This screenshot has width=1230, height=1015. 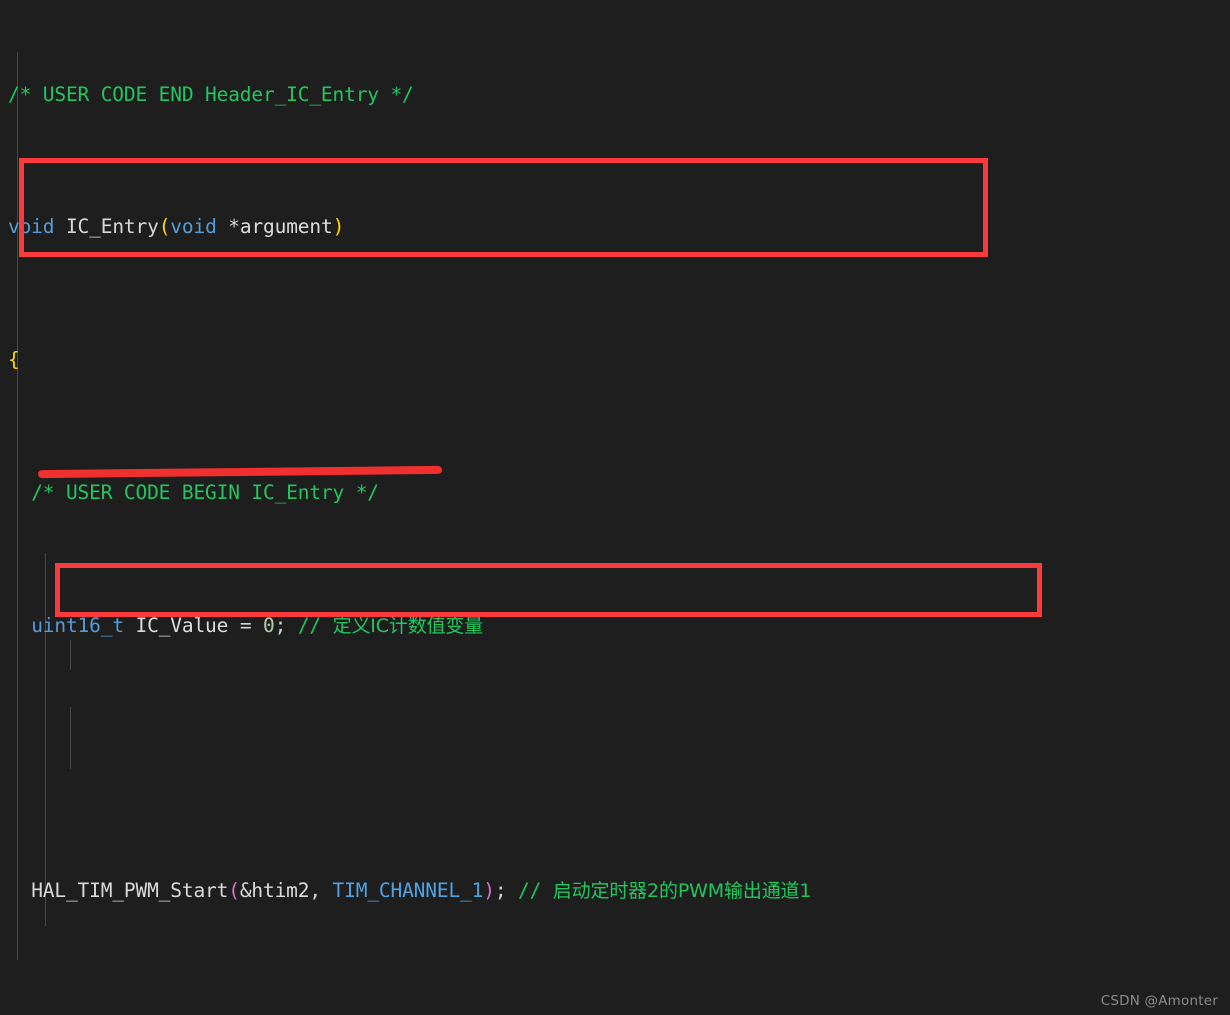 I want to click on code-line-4: /* USER CODE BEGIN IC_Entry */, so click(x=205, y=492).